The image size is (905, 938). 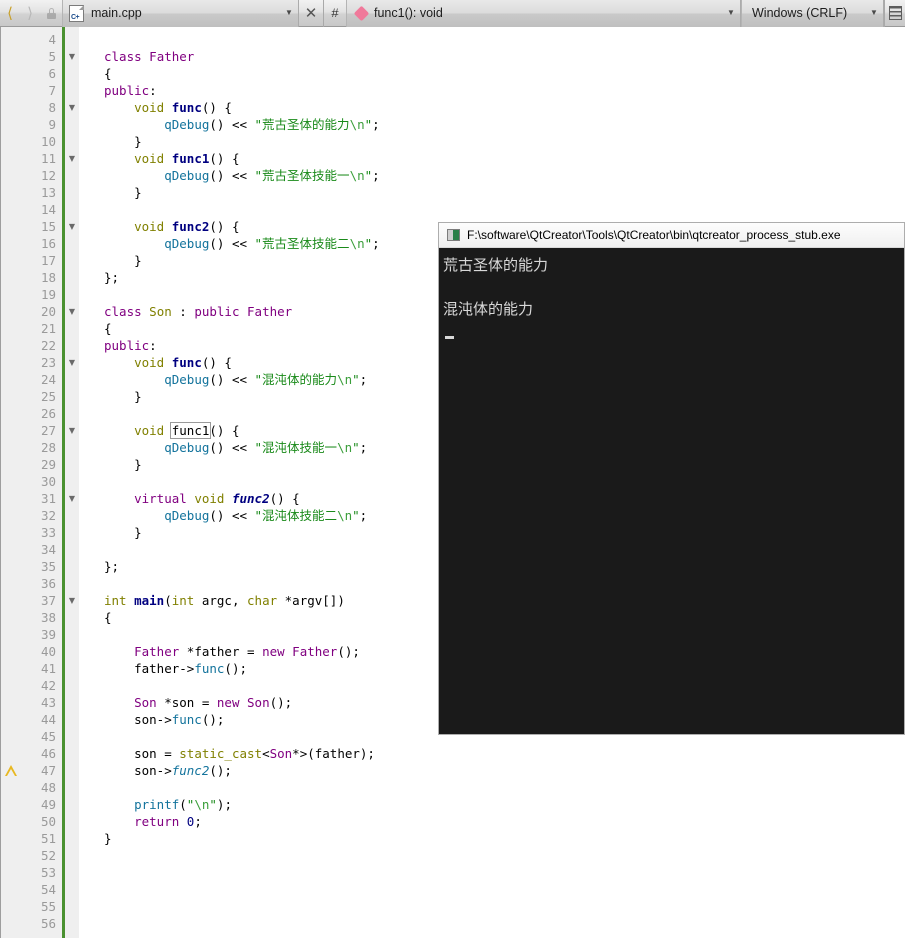 I want to click on line-number: 55, so click(x=48, y=906).